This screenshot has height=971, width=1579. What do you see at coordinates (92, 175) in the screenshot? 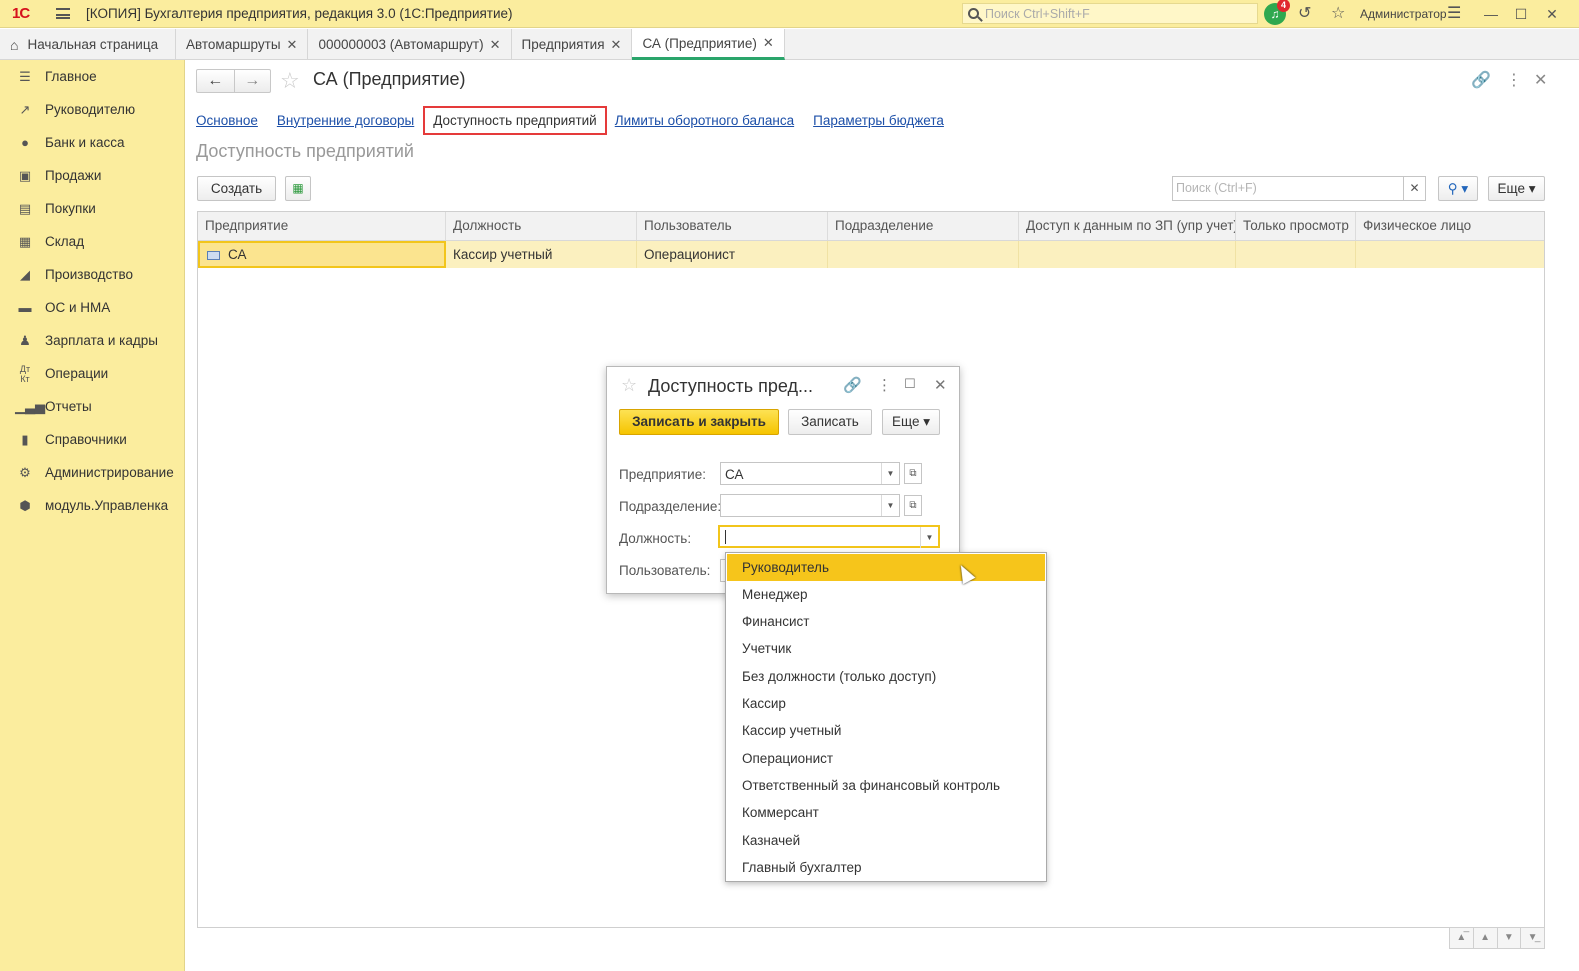
I see `sidebar-item-sales: ▣ Продажи` at bounding box center [92, 175].